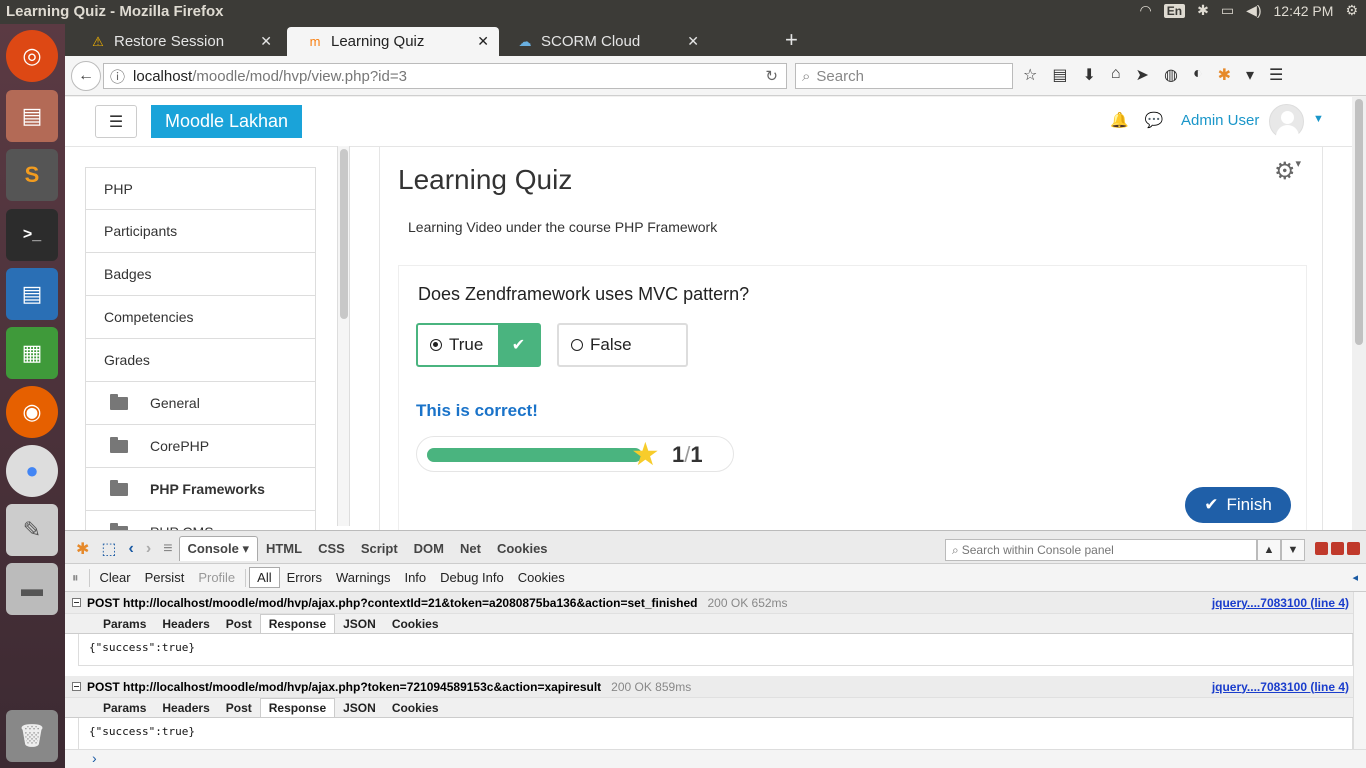 Image resolution: width=1366 pixels, height=768 pixels. I want to click on menu-icon: ☰, so click(1276, 75).